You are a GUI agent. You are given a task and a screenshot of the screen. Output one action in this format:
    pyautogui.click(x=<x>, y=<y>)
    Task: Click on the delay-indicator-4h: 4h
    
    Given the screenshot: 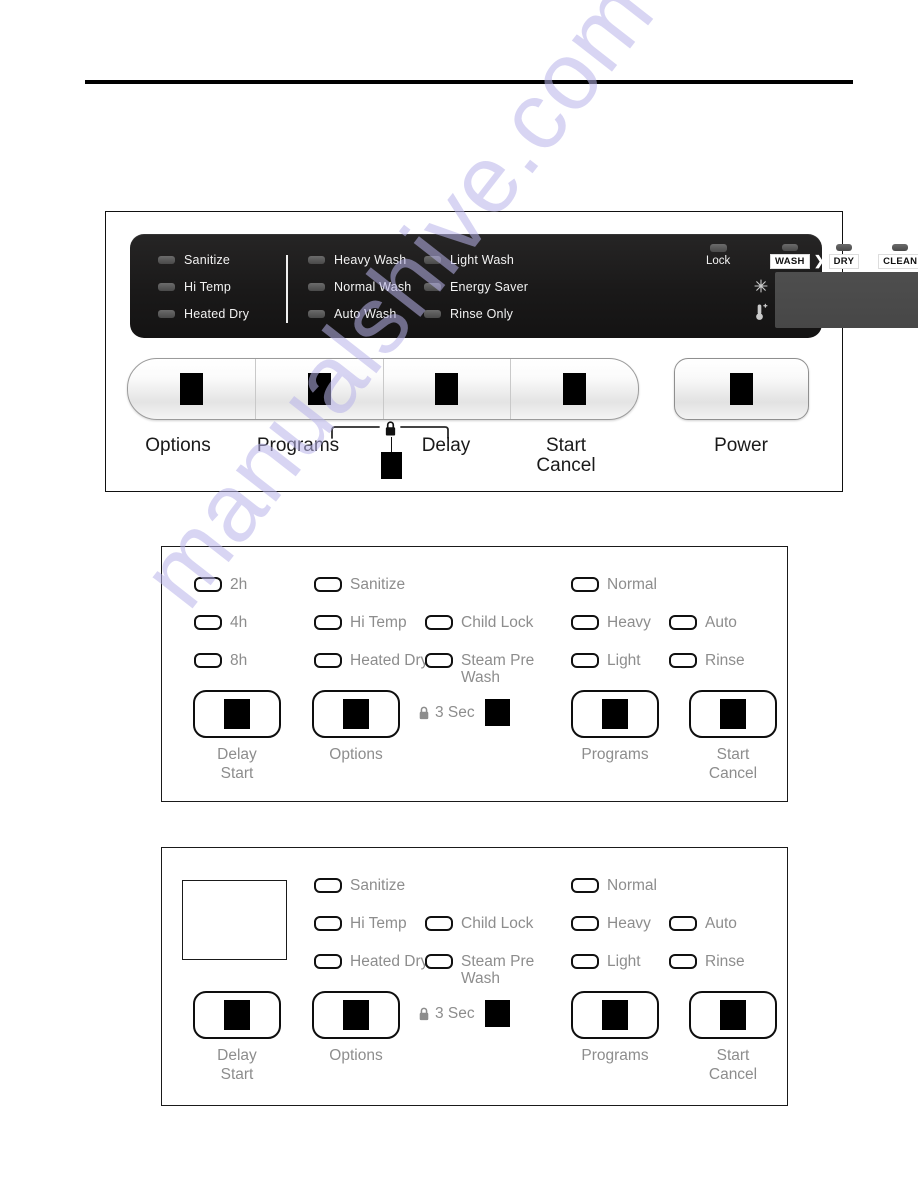 What is the action you would take?
    pyautogui.click(x=220, y=622)
    